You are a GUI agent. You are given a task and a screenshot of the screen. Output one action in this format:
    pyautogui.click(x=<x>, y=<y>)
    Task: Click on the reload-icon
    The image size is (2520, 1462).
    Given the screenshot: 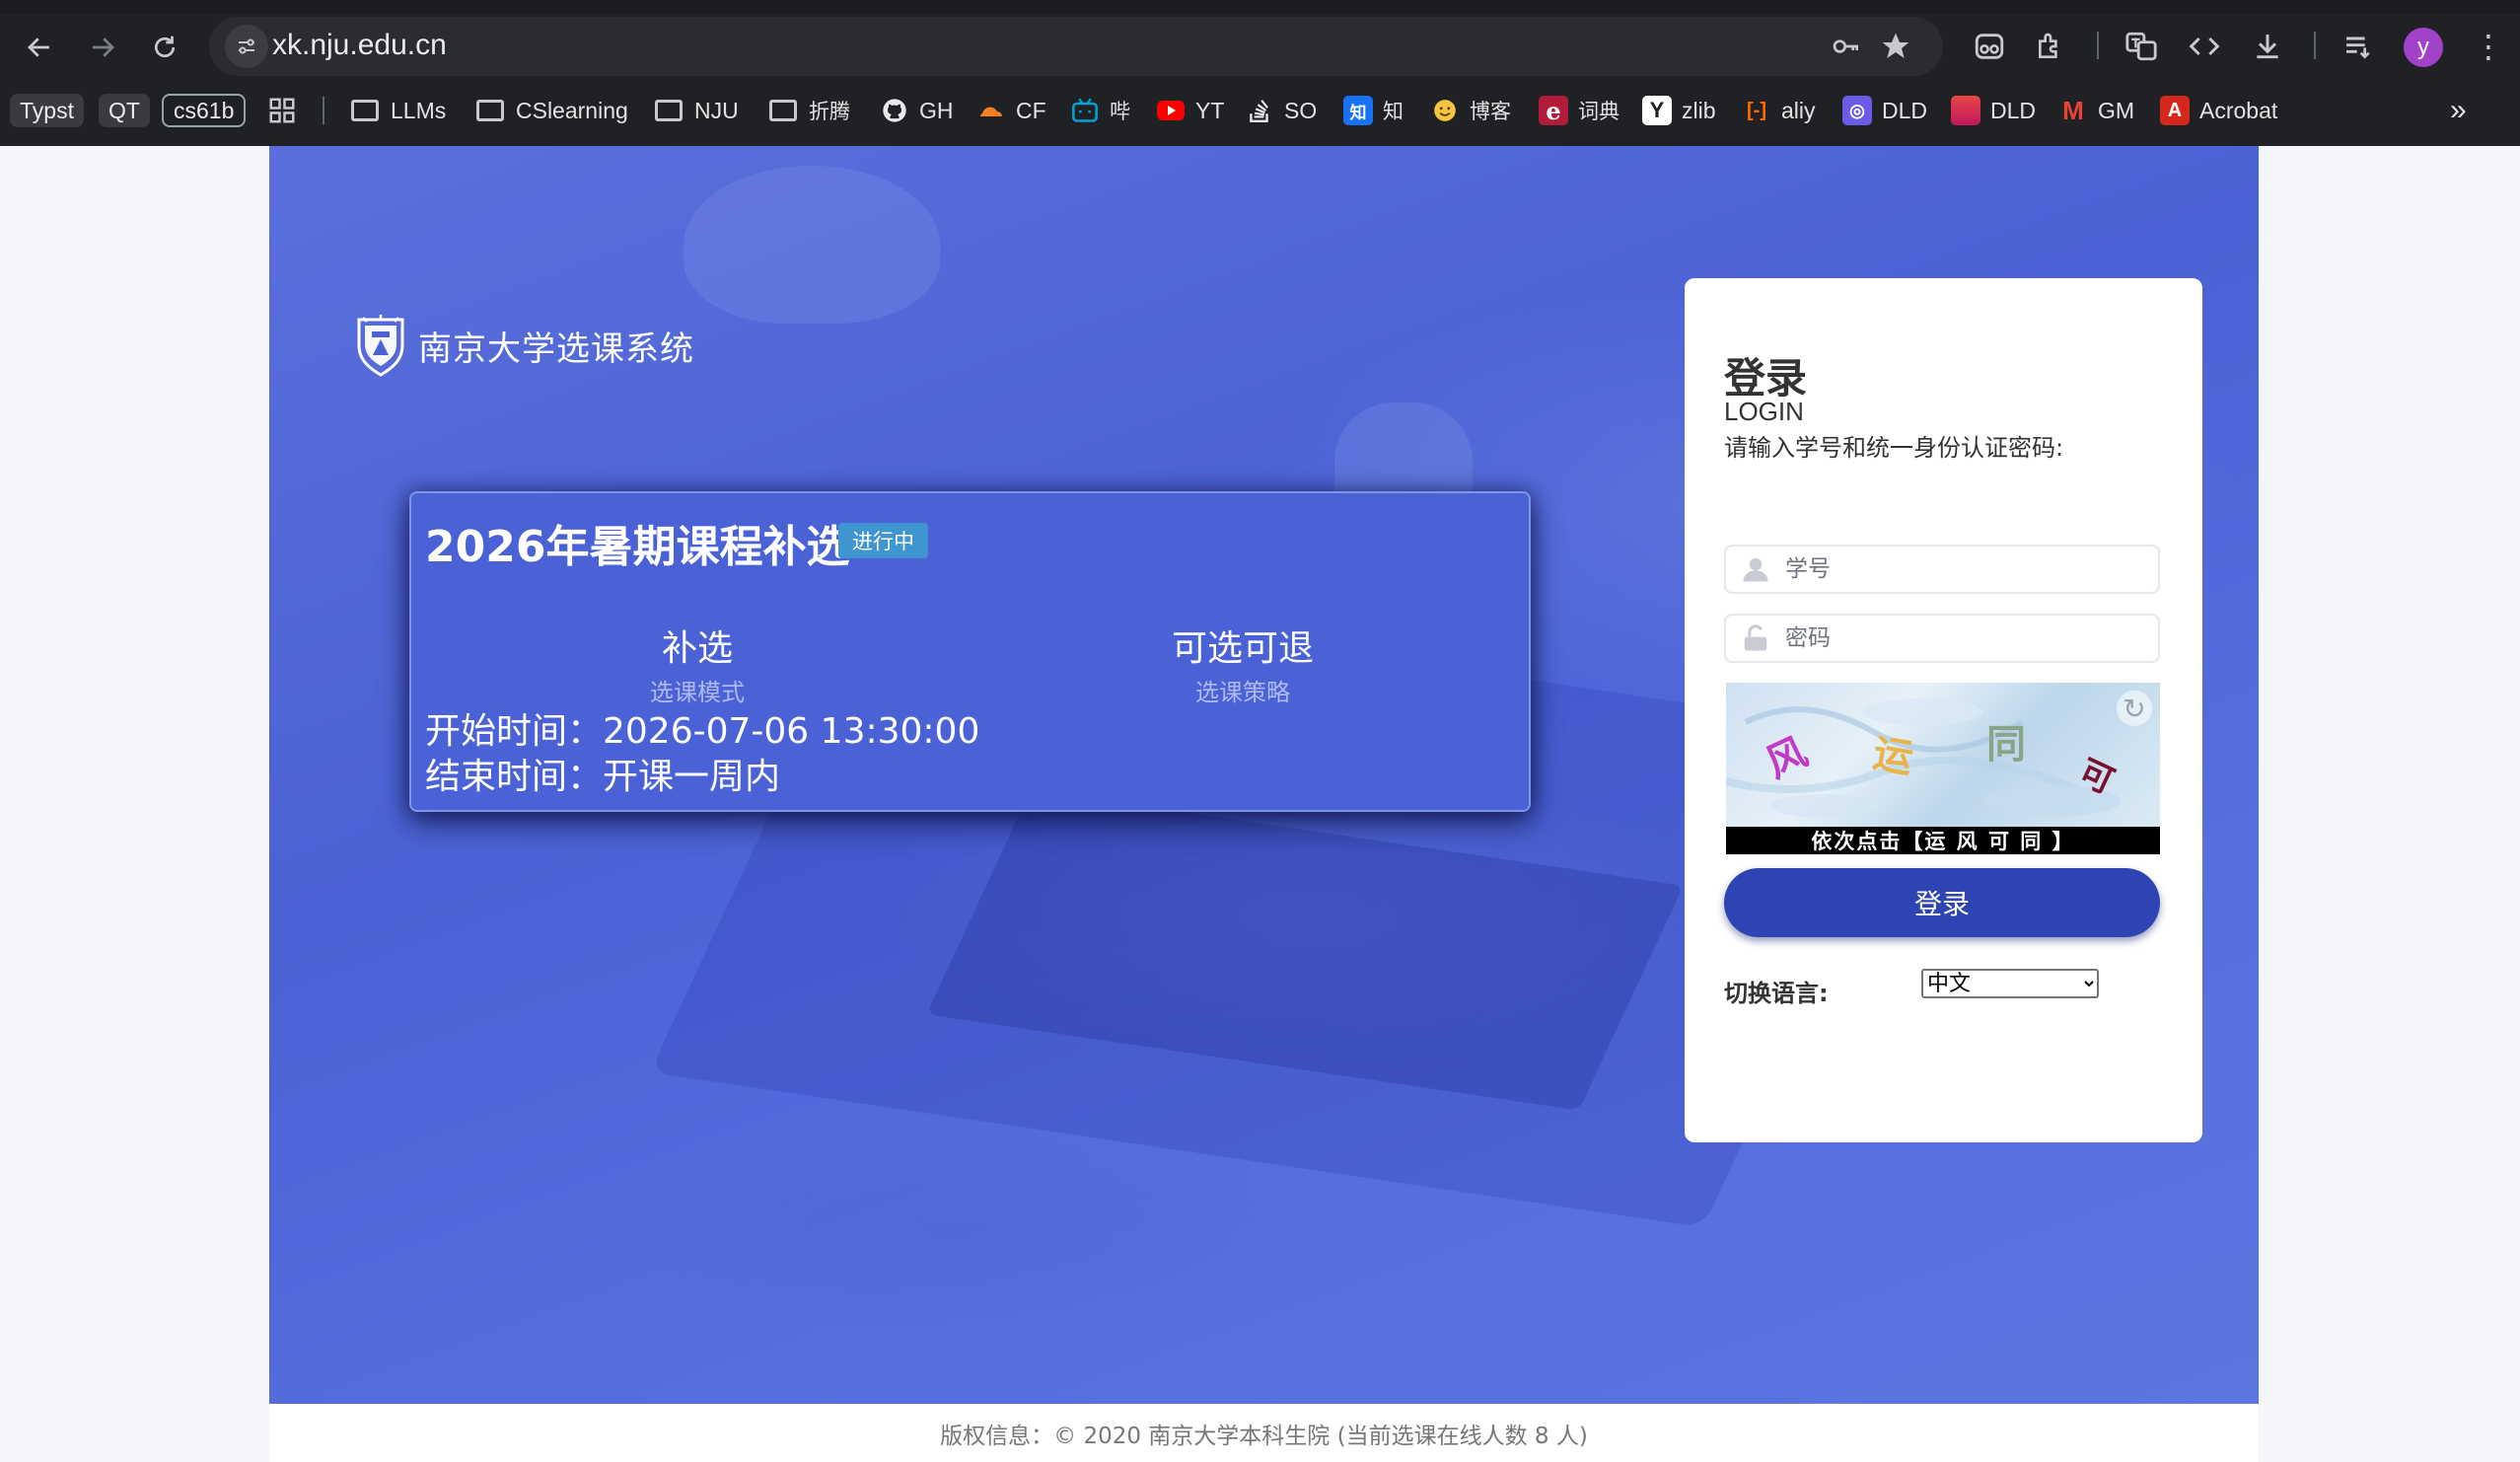 What is the action you would take?
    pyautogui.click(x=165, y=47)
    